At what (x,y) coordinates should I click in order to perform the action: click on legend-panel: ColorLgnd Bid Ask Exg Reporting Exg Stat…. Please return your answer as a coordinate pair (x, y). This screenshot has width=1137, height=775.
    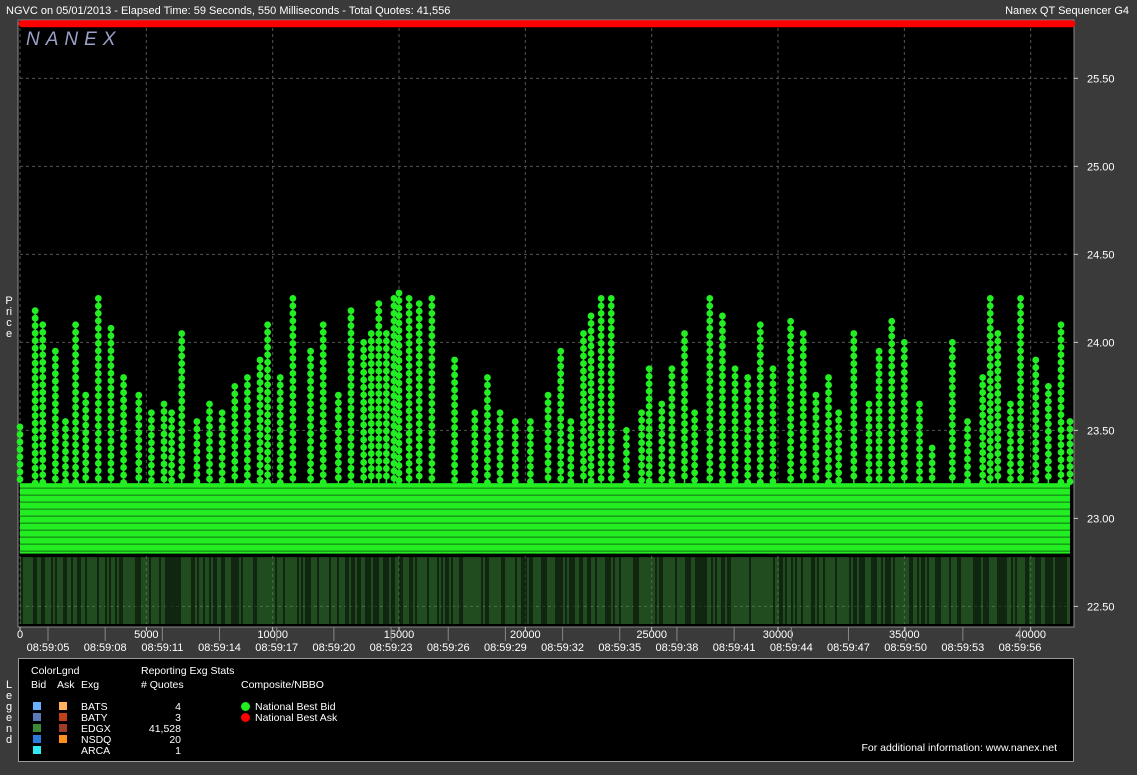
    Looking at the image, I should click on (546, 710).